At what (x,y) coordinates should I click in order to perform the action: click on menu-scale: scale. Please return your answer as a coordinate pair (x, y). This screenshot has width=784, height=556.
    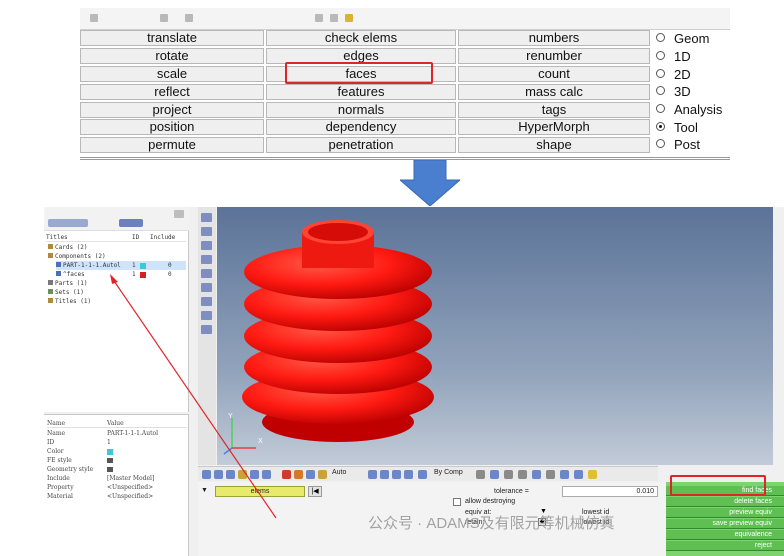
    Looking at the image, I should click on (172, 74).